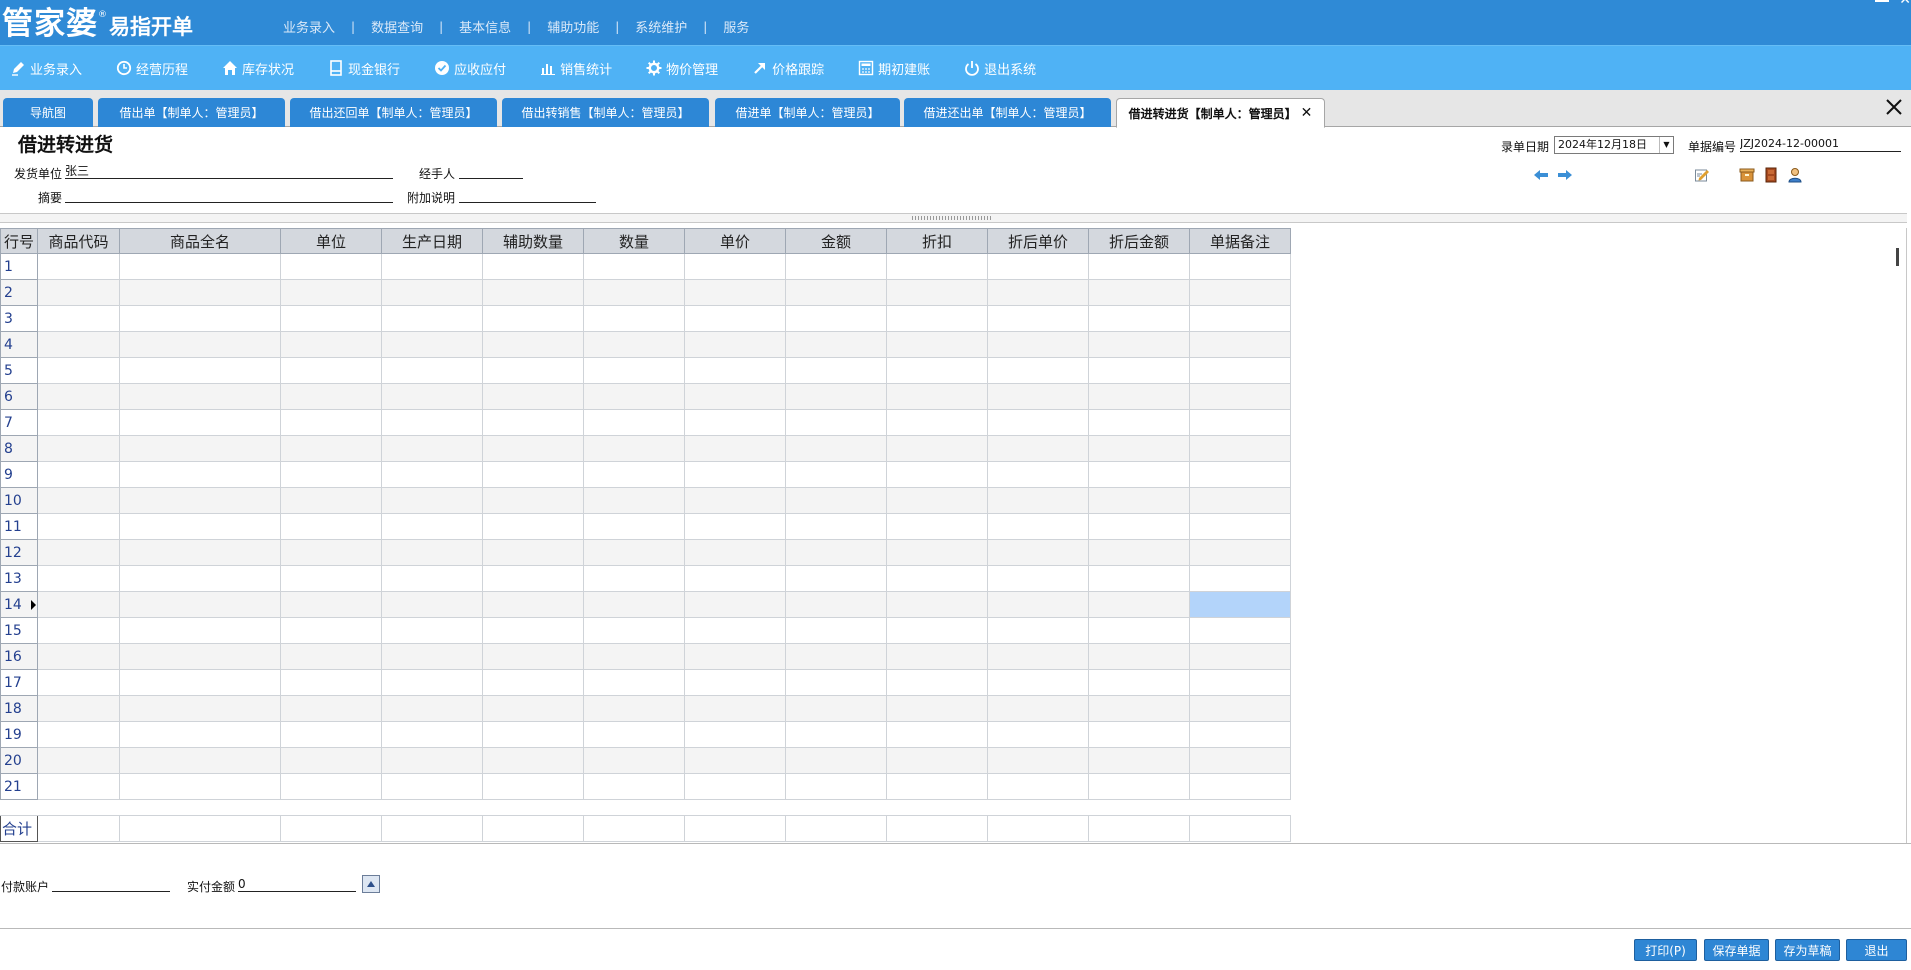 This screenshot has height=970, width=1911. I want to click on table-row: 21, so click(645, 786).